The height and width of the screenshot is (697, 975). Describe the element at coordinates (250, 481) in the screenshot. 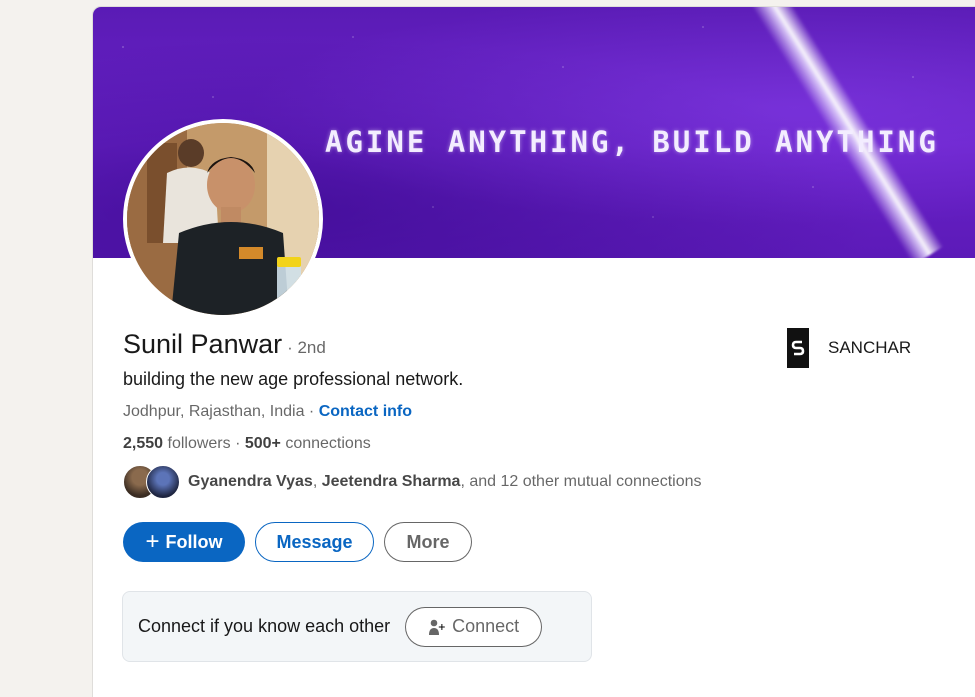

I see `mutual-name-1: Gyanendra Vyas` at that location.